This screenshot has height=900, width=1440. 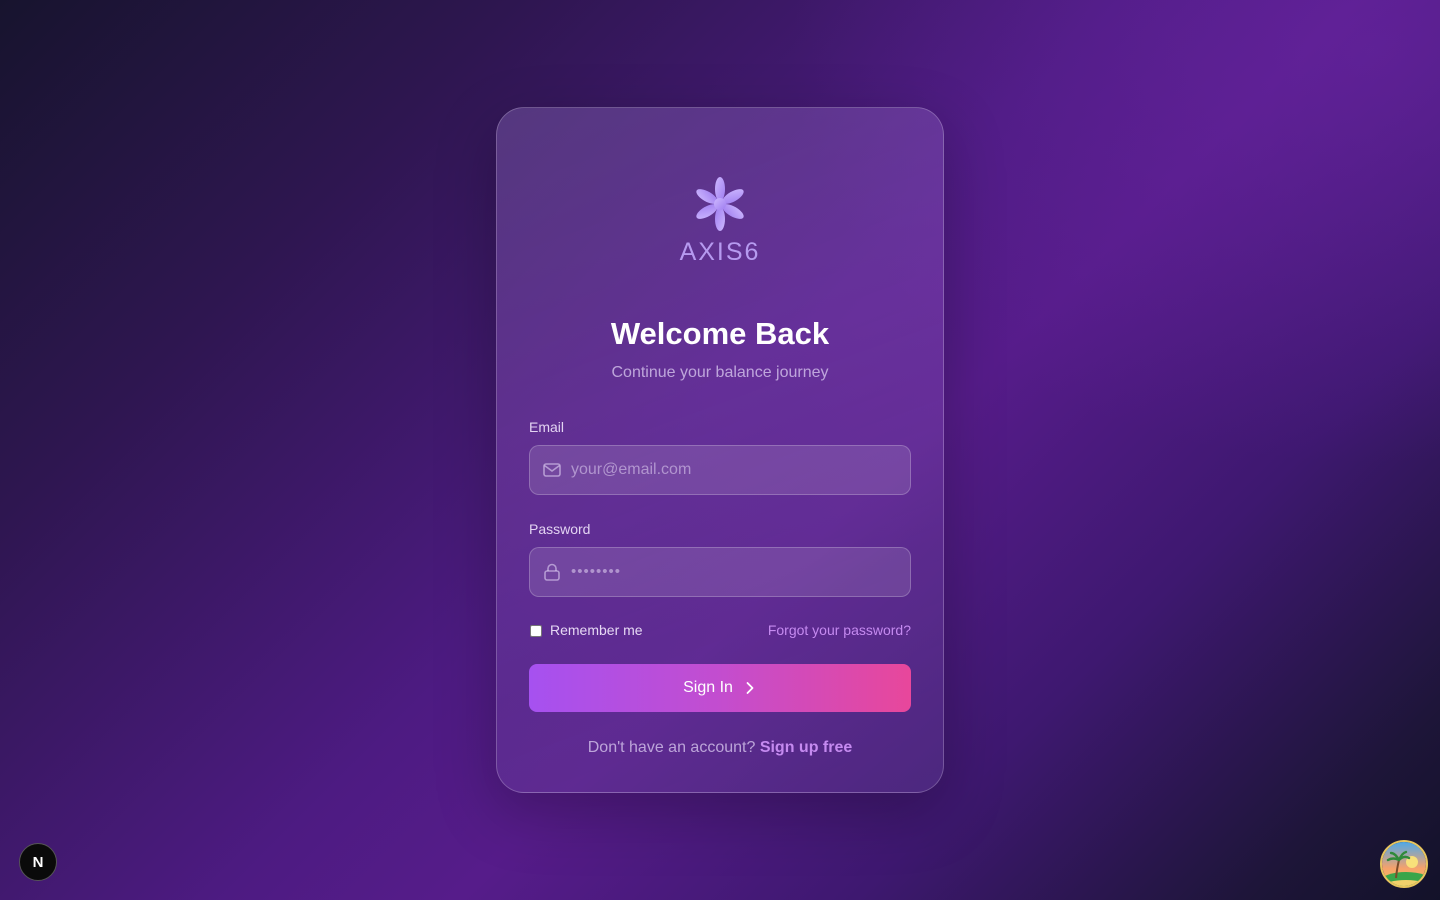 What do you see at coordinates (720, 631) in the screenshot?
I see `form-options-row: Remember me Forgot your password?` at bounding box center [720, 631].